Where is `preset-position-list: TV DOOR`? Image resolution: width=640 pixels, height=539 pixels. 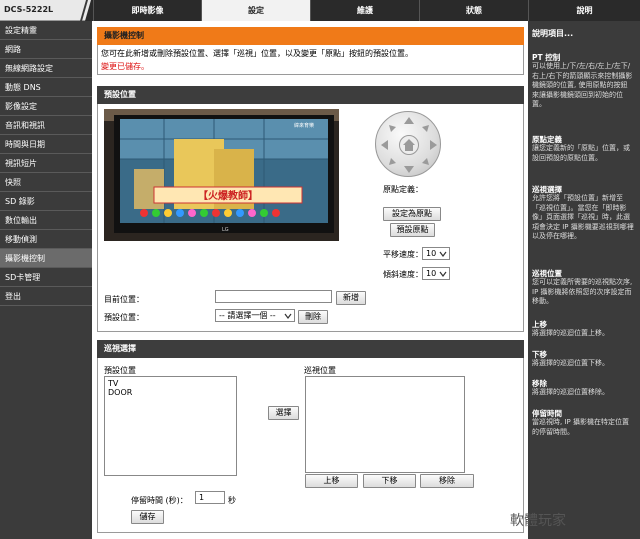 preset-position-list: TV DOOR is located at coordinates (170, 426).